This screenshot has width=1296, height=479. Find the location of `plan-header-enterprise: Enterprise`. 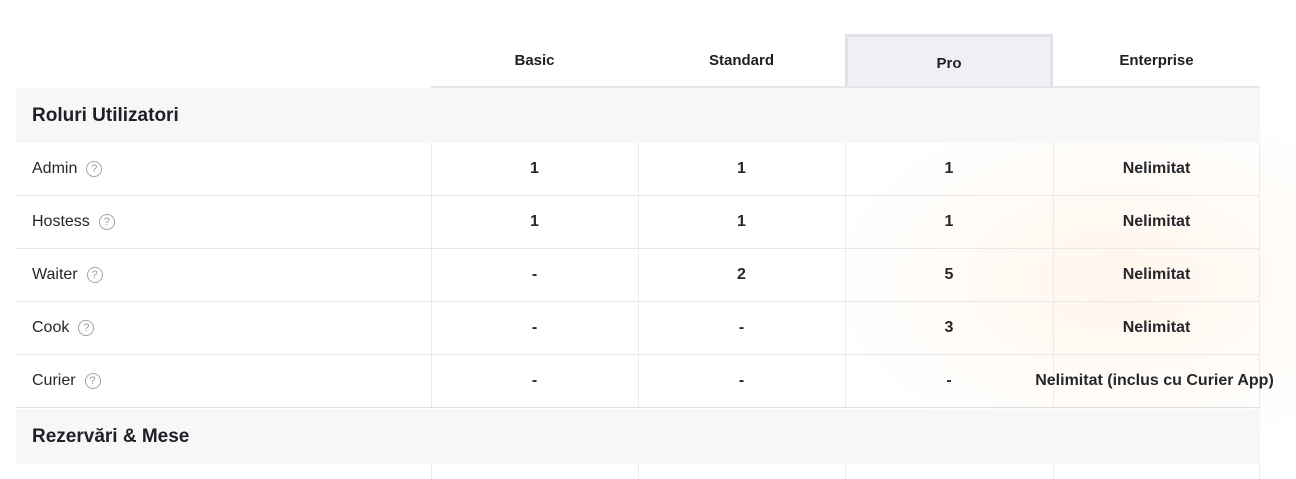

plan-header-enterprise: Enterprise is located at coordinates (1156, 60).